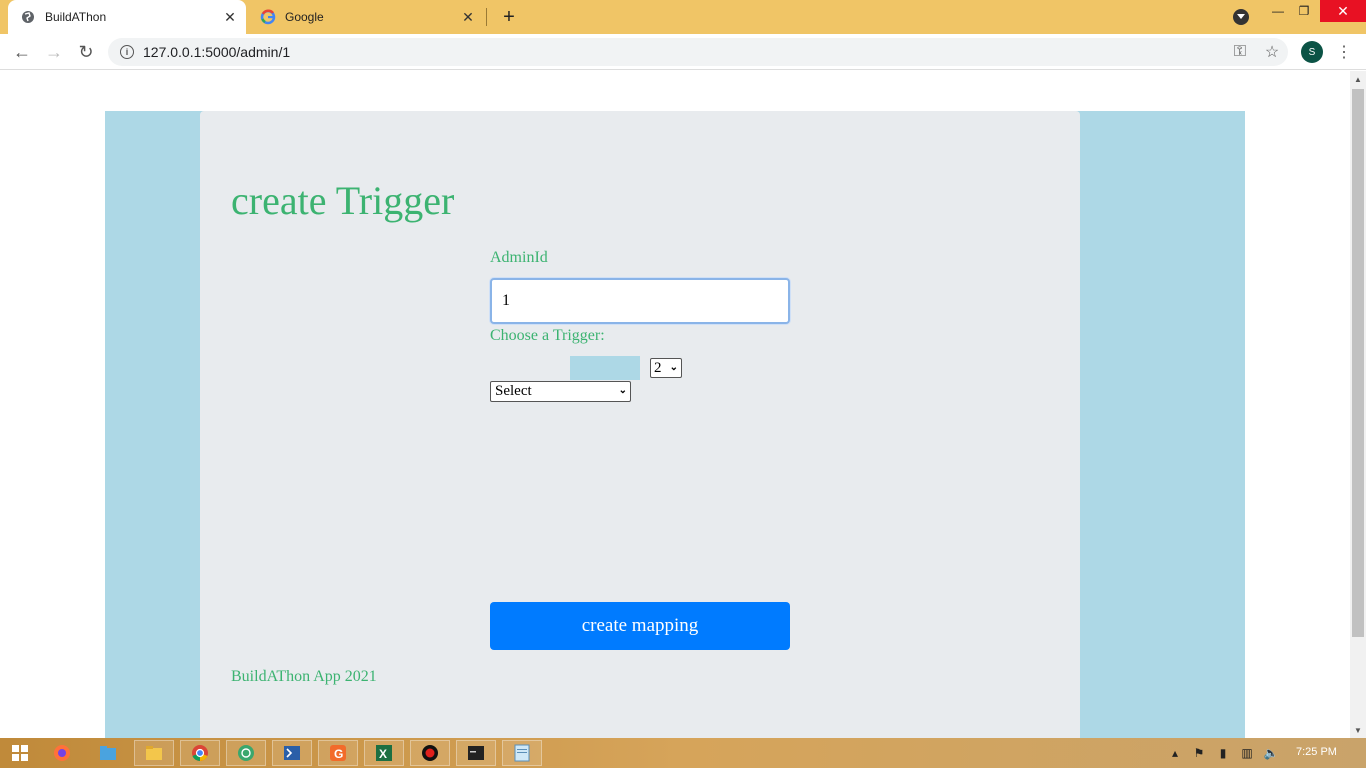 This screenshot has width=1366, height=768. I want to click on count-select: 2 ⌄, so click(666, 368).